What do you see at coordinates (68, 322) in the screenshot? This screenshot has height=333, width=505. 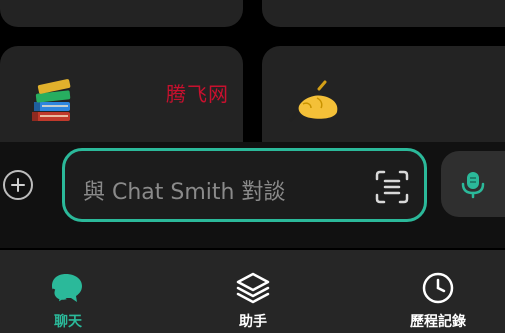 I see `tab-chat-label: 聊天` at bounding box center [68, 322].